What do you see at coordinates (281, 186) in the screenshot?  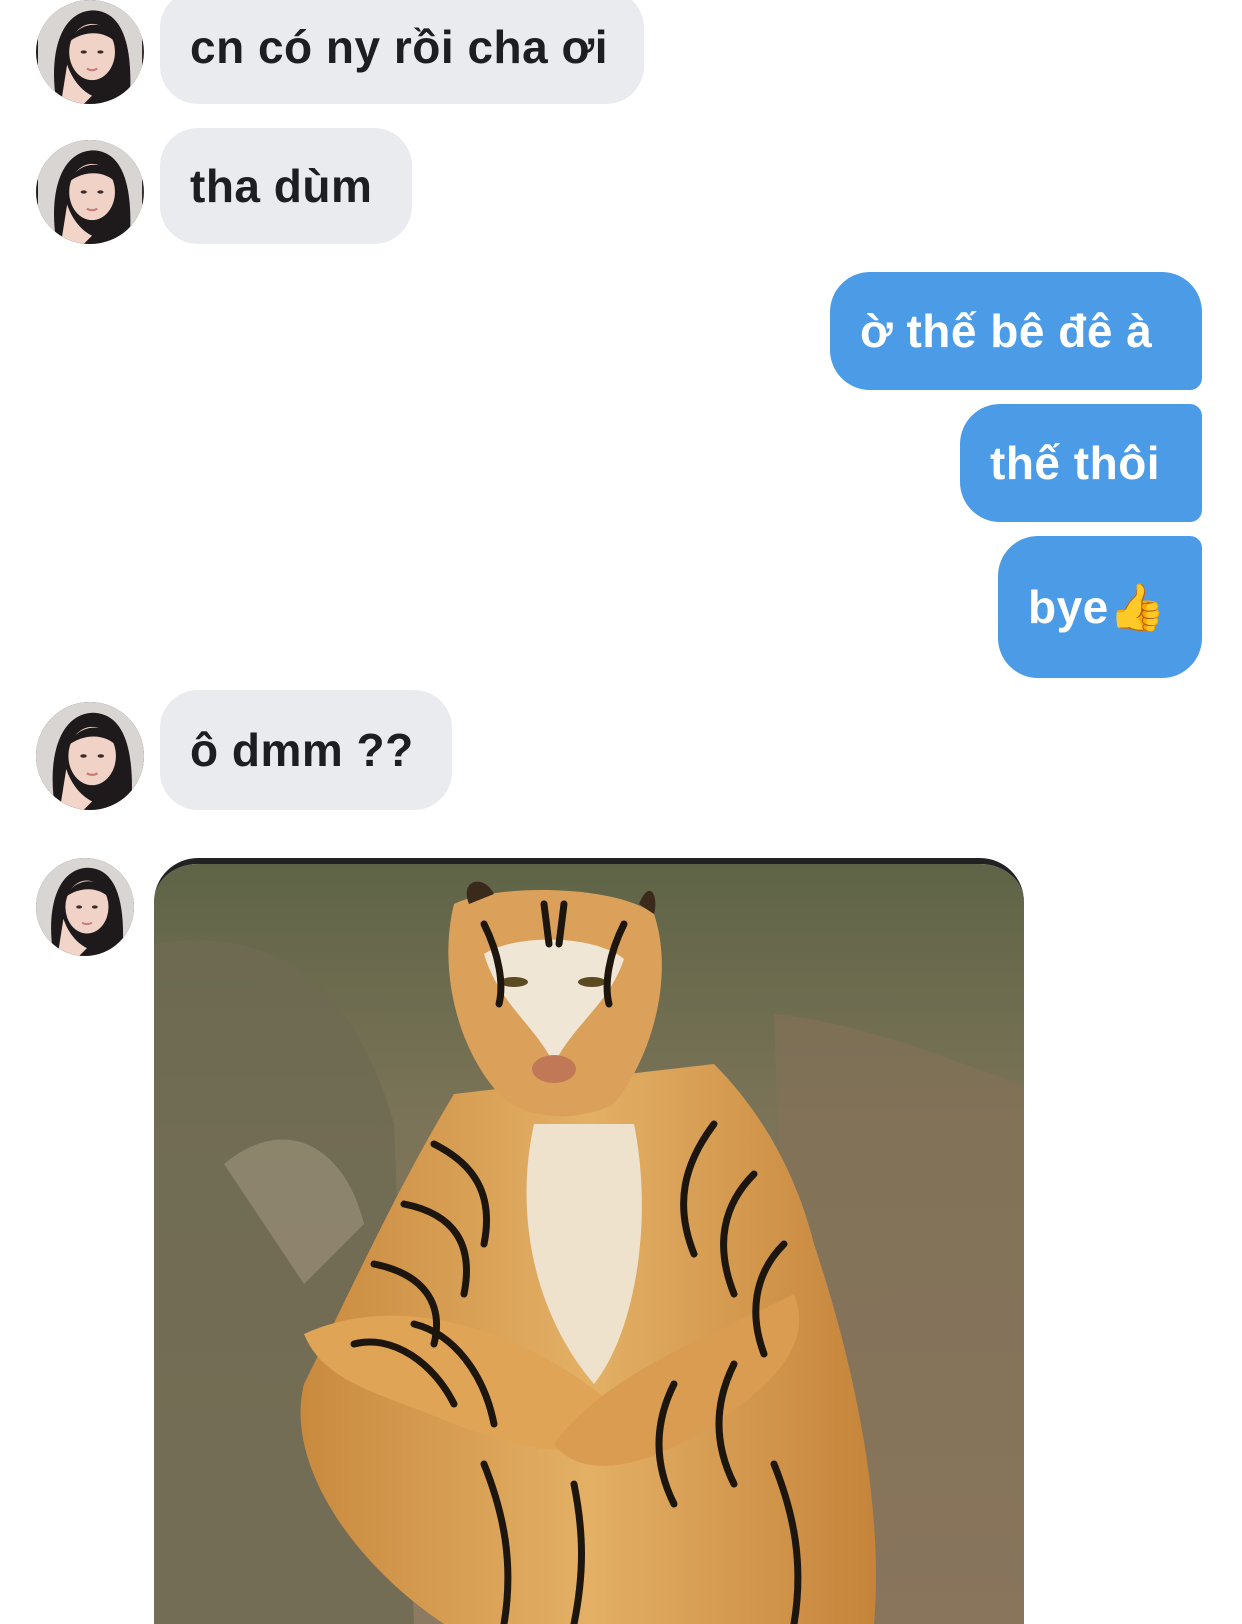 I see `message-text: tha dùm` at bounding box center [281, 186].